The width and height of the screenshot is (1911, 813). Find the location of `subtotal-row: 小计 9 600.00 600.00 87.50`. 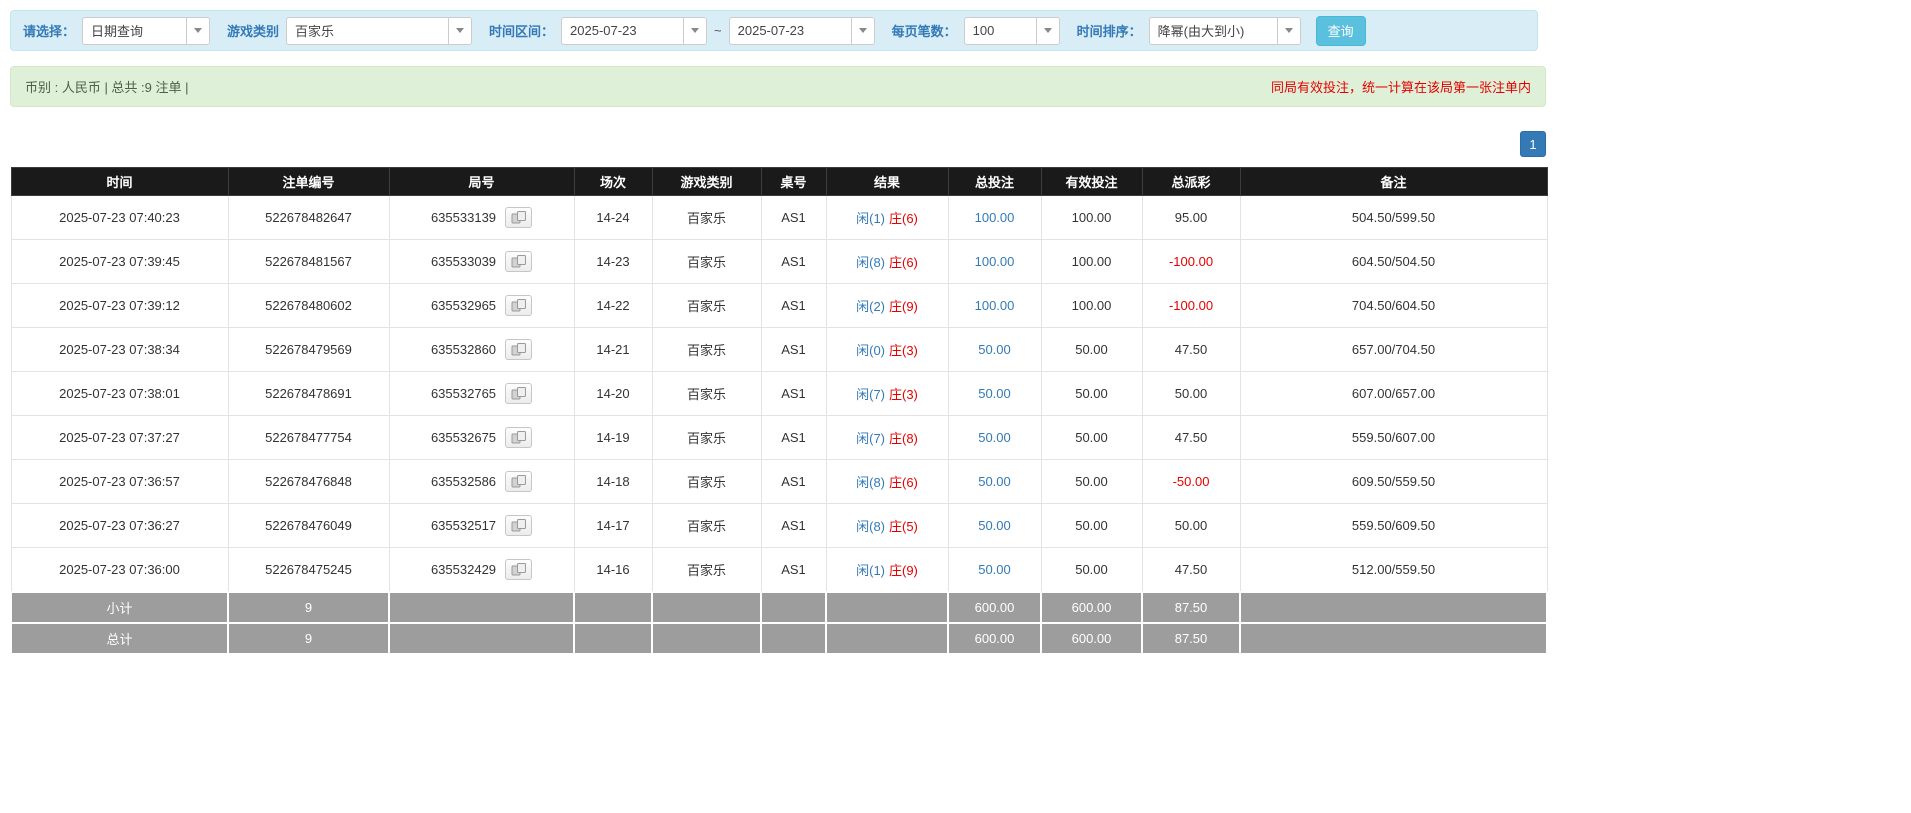

subtotal-row: 小计 9 600.00 600.00 87.50 is located at coordinates (779, 607).